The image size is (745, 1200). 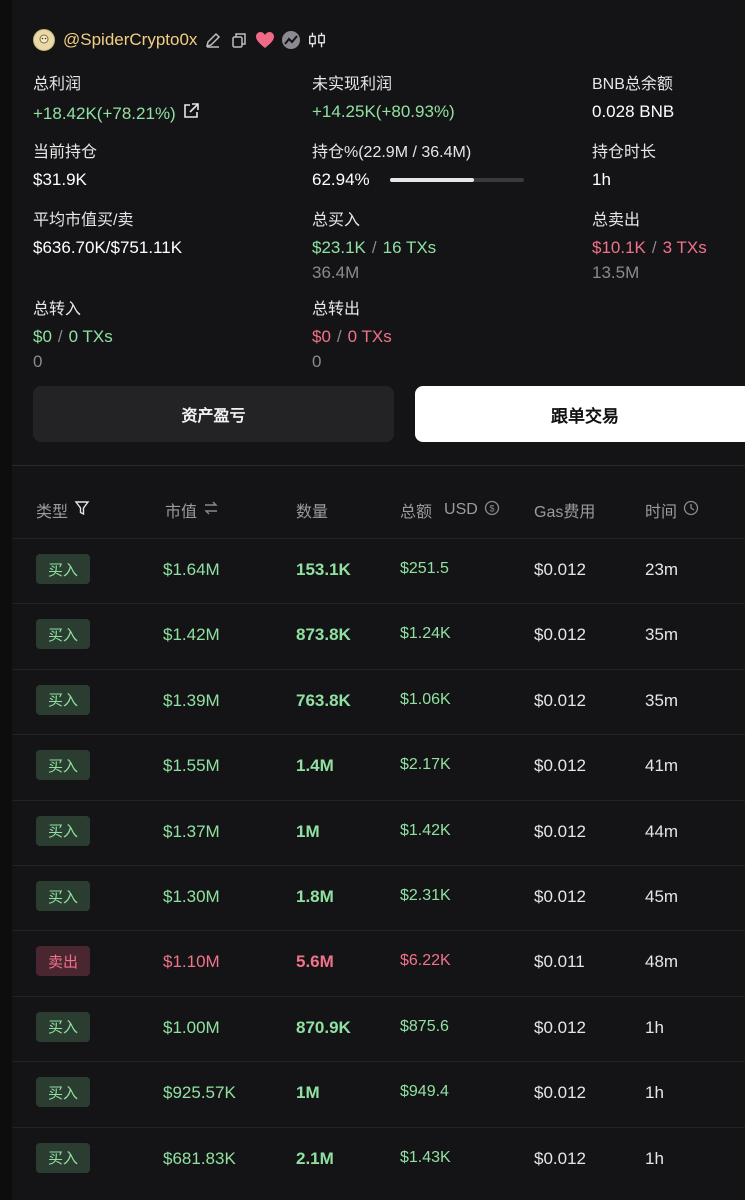 I want to click on trade-time: 48m, so click(x=662, y=962).